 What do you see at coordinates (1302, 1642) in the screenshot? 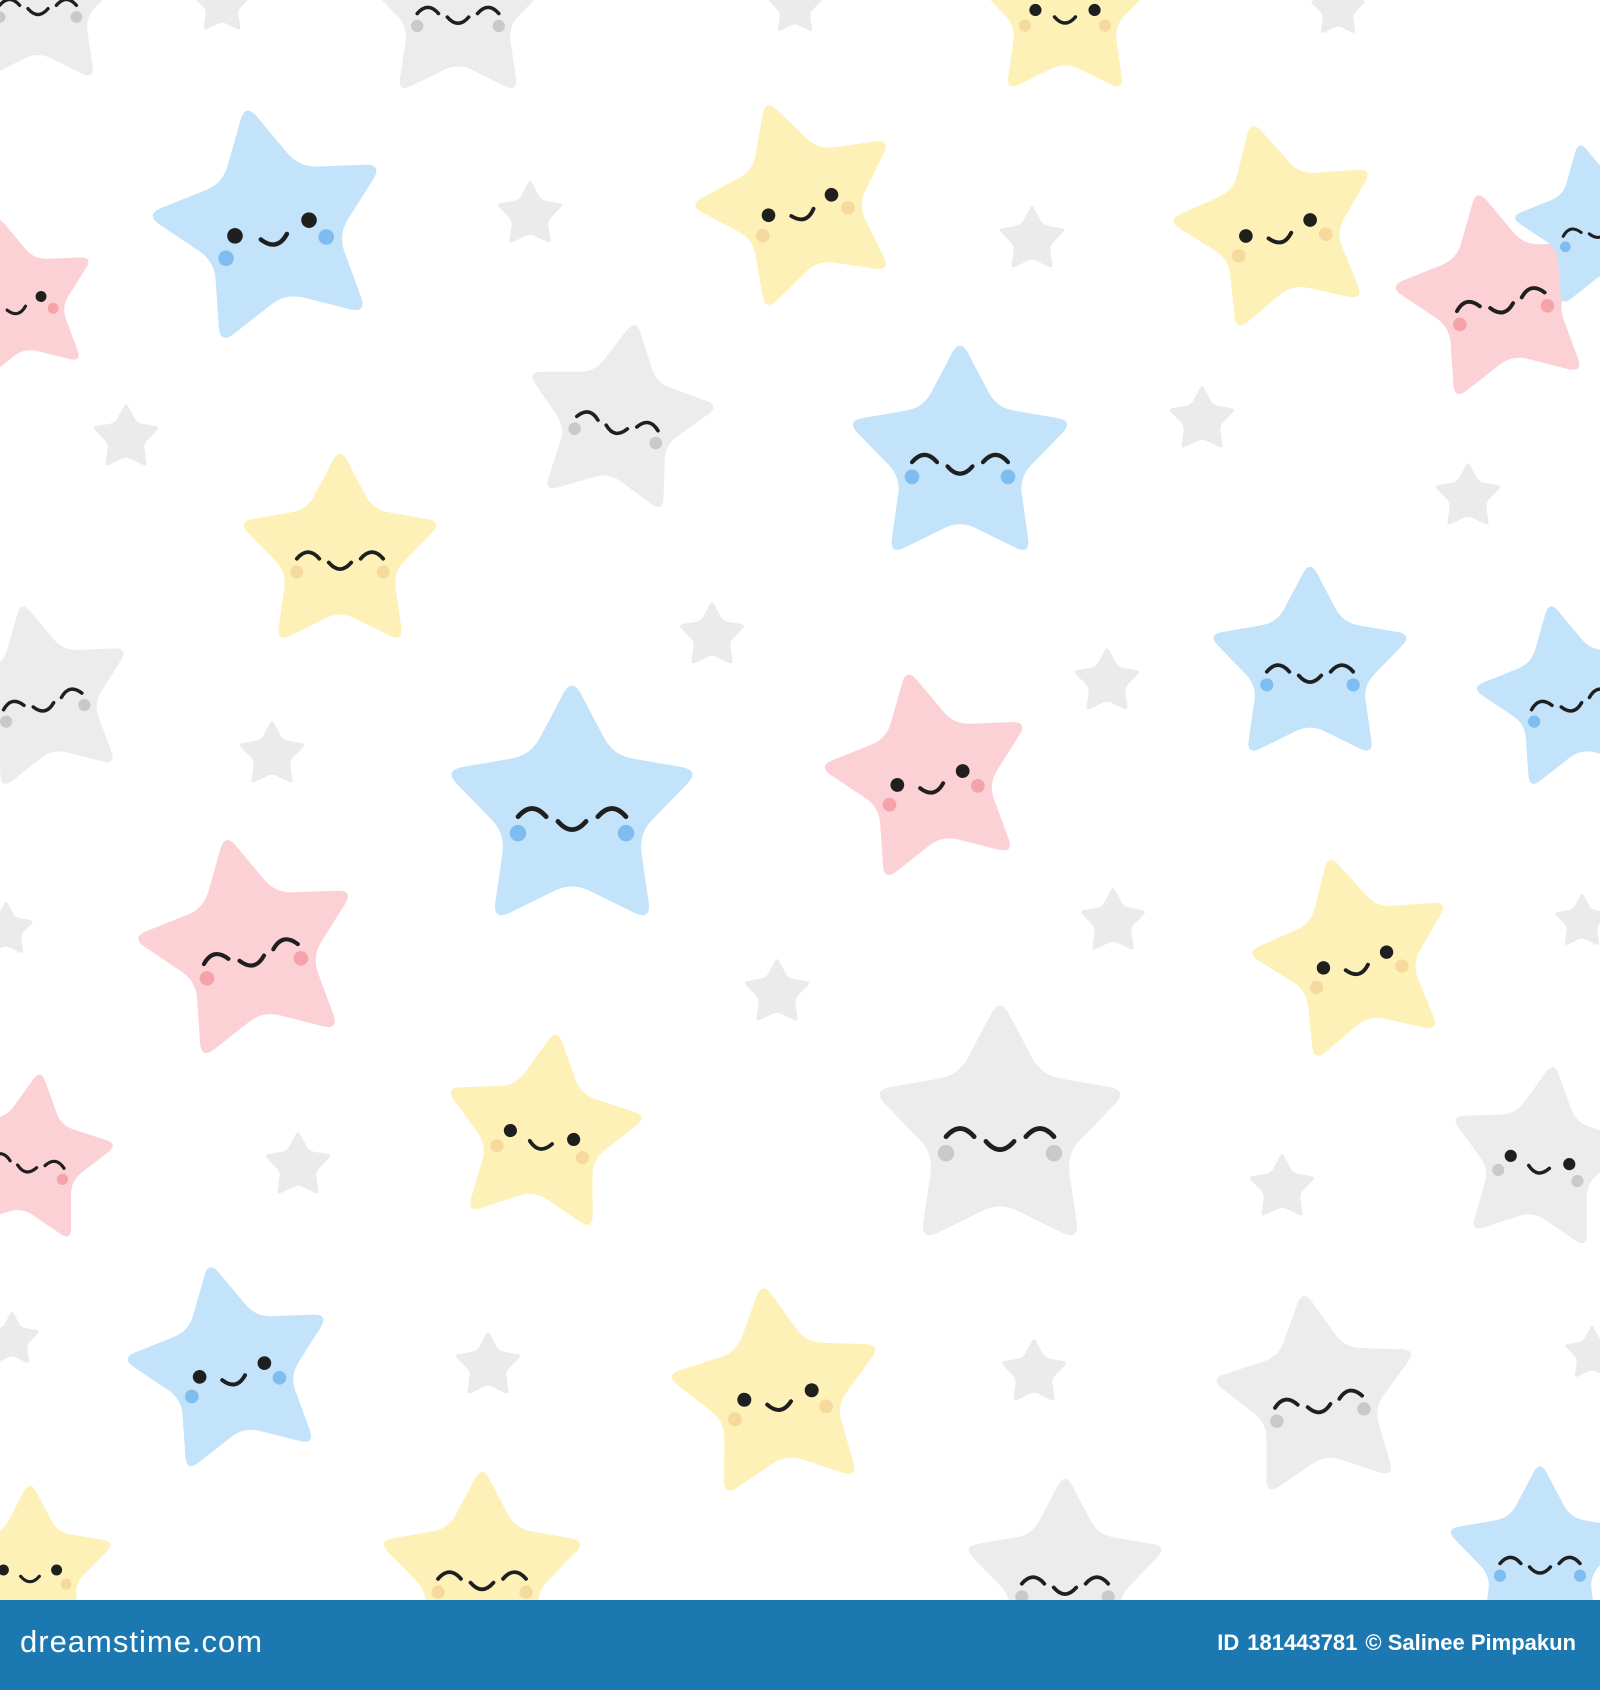
I see `id-value: 181443781` at bounding box center [1302, 1642].